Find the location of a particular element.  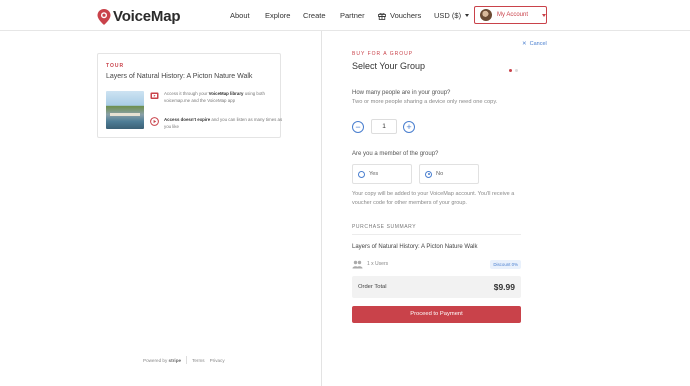

order-total-value: $9.99 is located at coordinates (504, 287).